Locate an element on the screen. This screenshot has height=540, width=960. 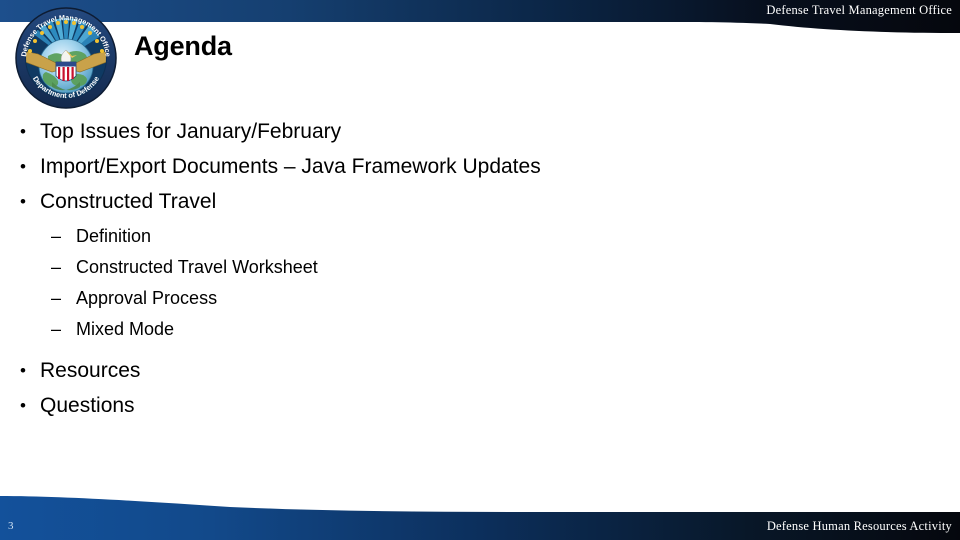
footer-org-label: Defense Human Resources Activity is located at coordinates (859, 526).